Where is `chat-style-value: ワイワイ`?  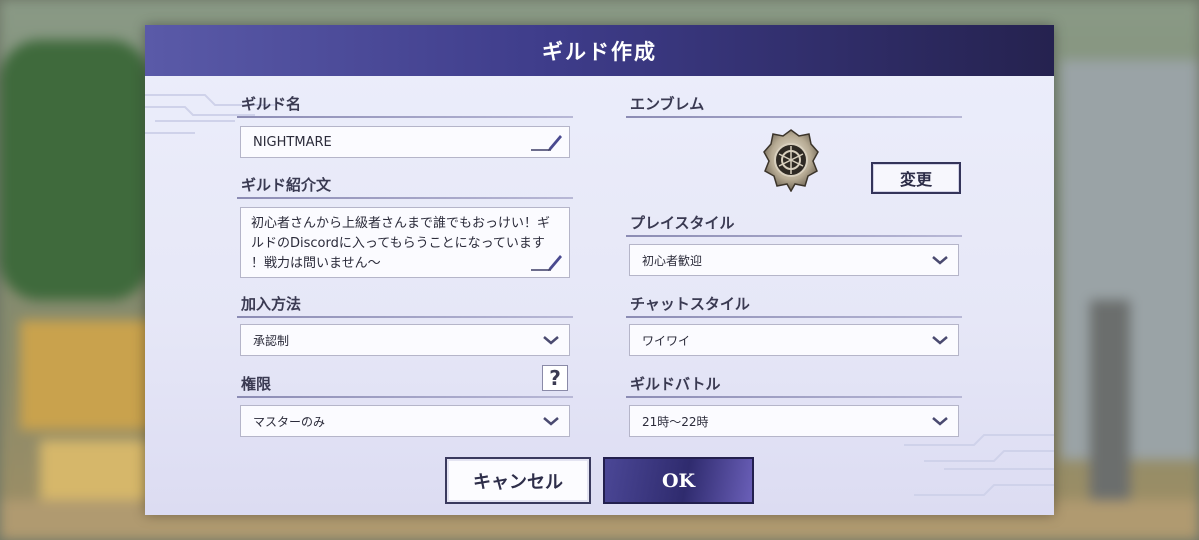 chat-style-value: ワイワイ is located at coordinates (666, 340).